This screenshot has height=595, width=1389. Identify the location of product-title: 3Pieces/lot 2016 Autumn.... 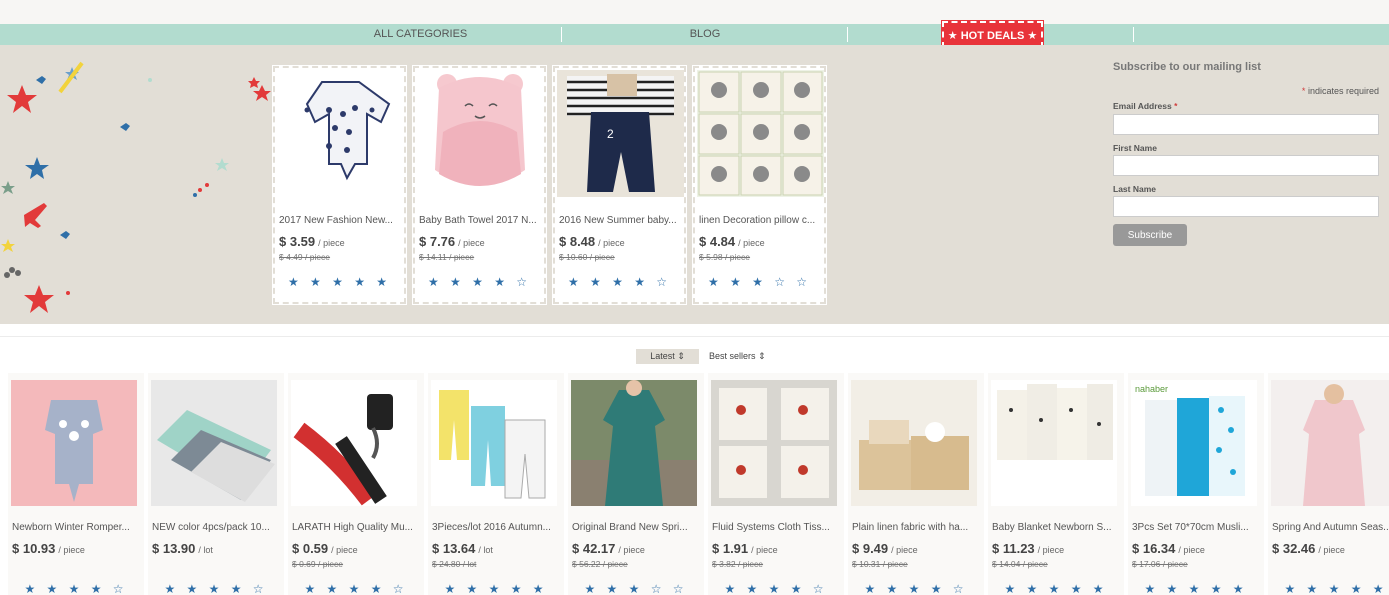
(492, 527).